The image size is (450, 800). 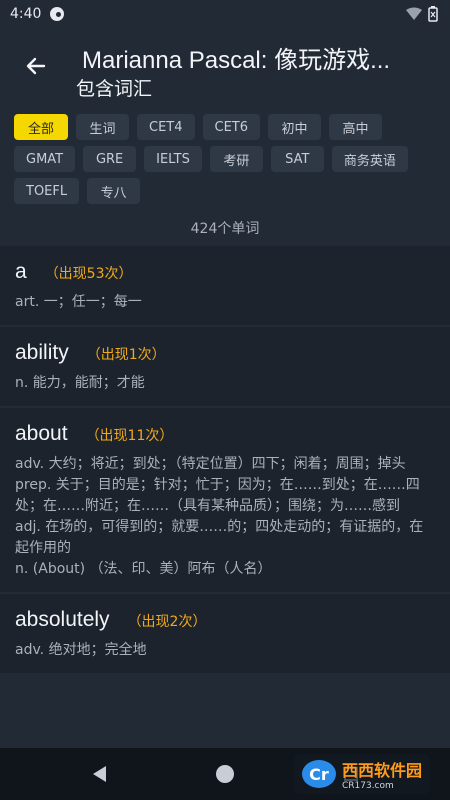 I want to click on battery-icon, so click(x=433, y=14).